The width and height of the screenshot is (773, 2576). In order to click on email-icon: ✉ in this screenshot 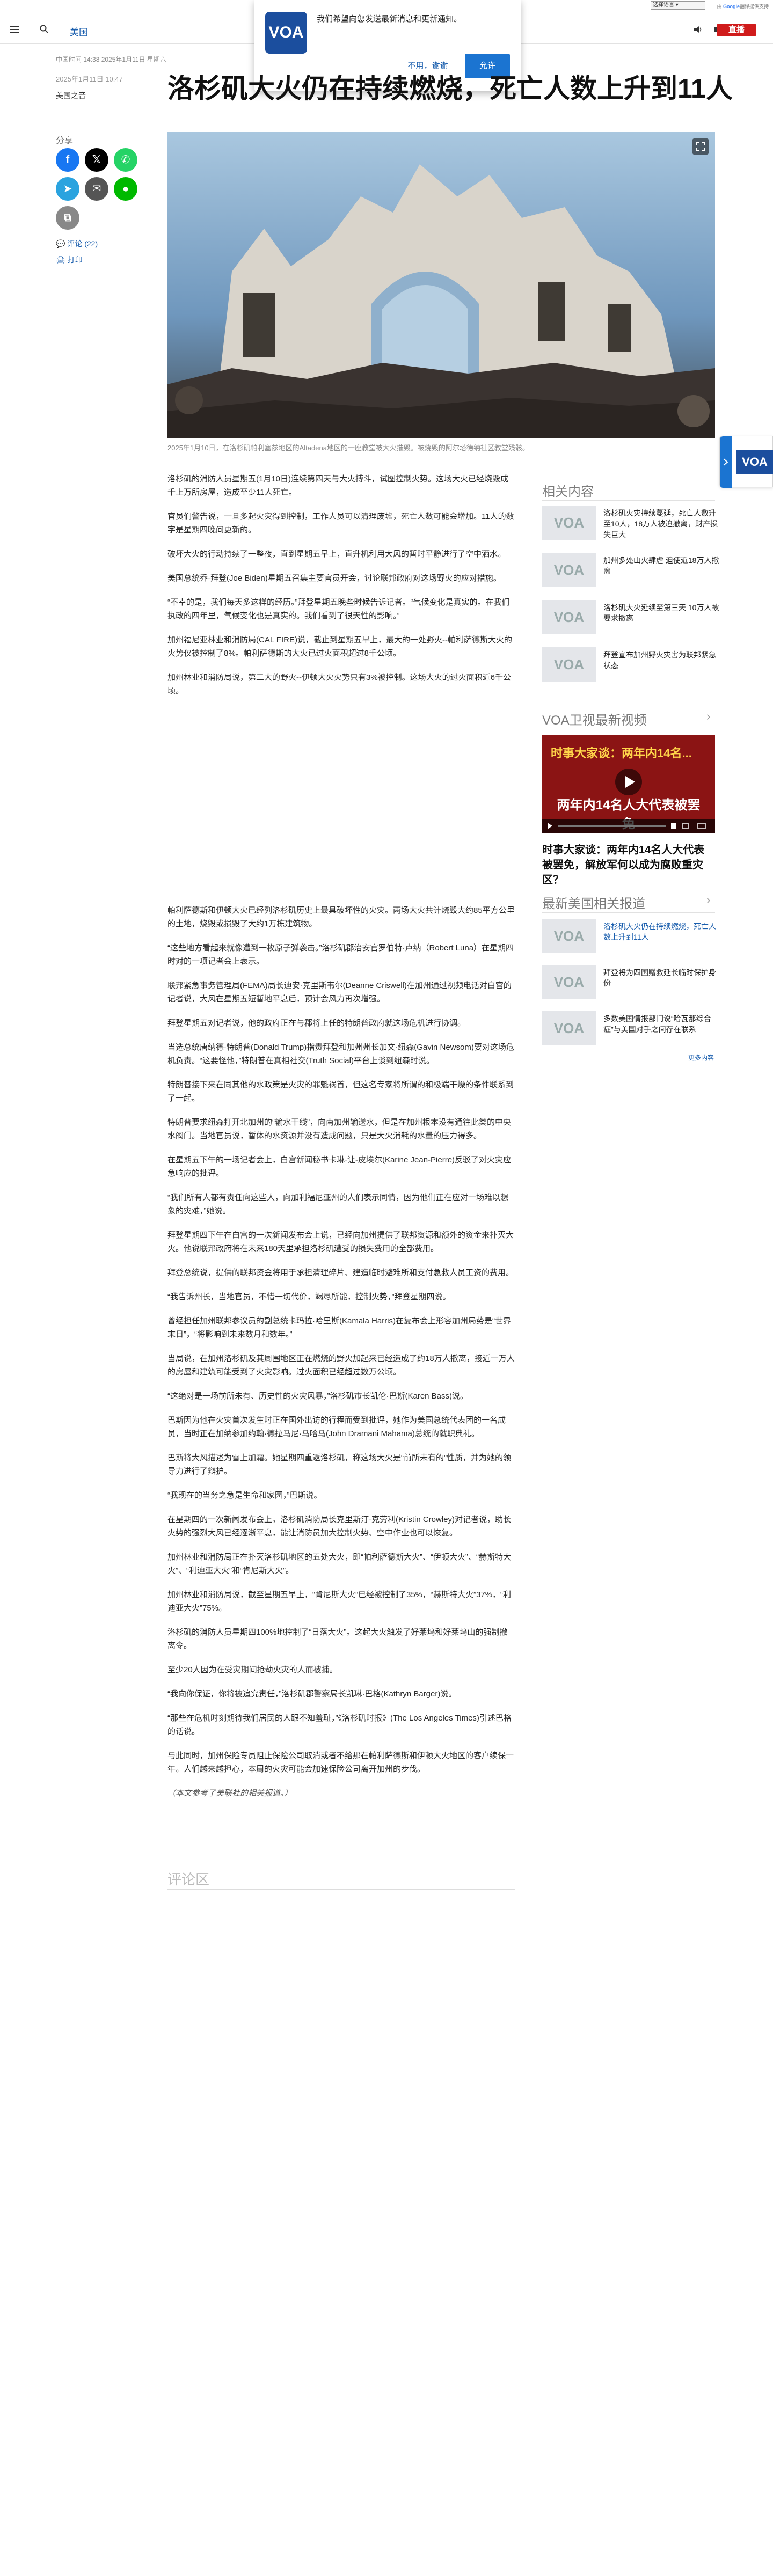, I will do `click(96, 189)`.